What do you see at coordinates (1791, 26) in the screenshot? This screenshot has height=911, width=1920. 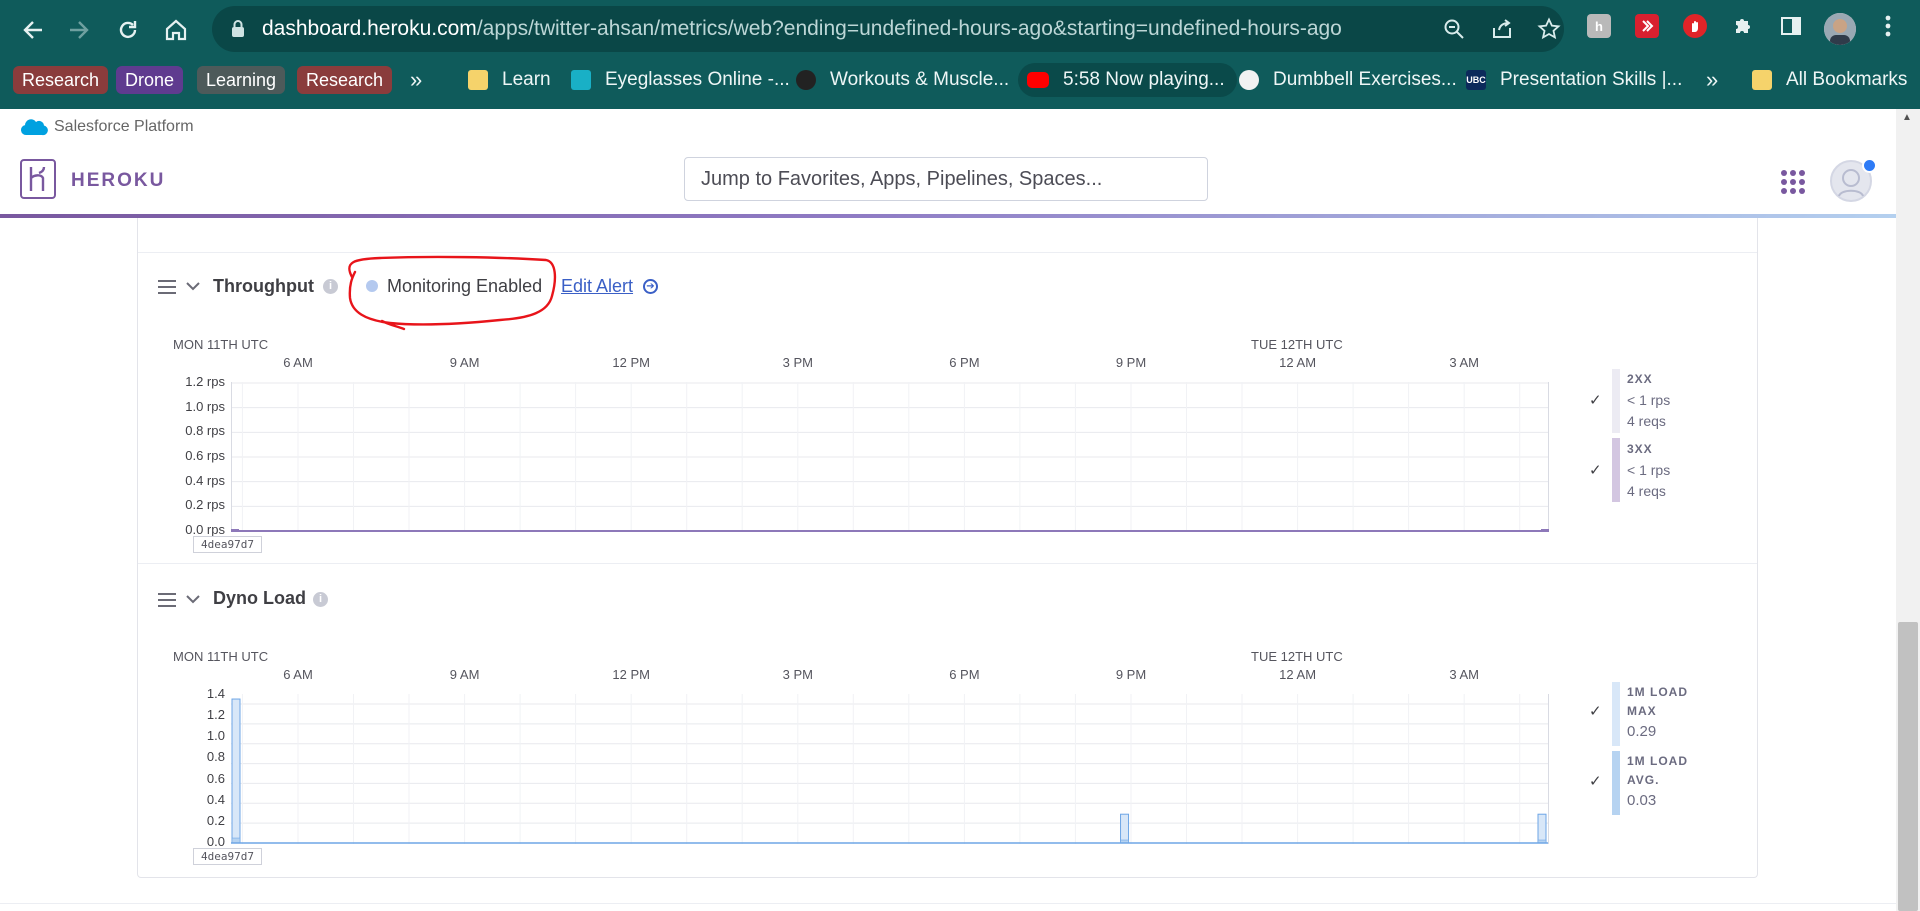 I see `side-panel-icon` at bounding box center [1791, 26].